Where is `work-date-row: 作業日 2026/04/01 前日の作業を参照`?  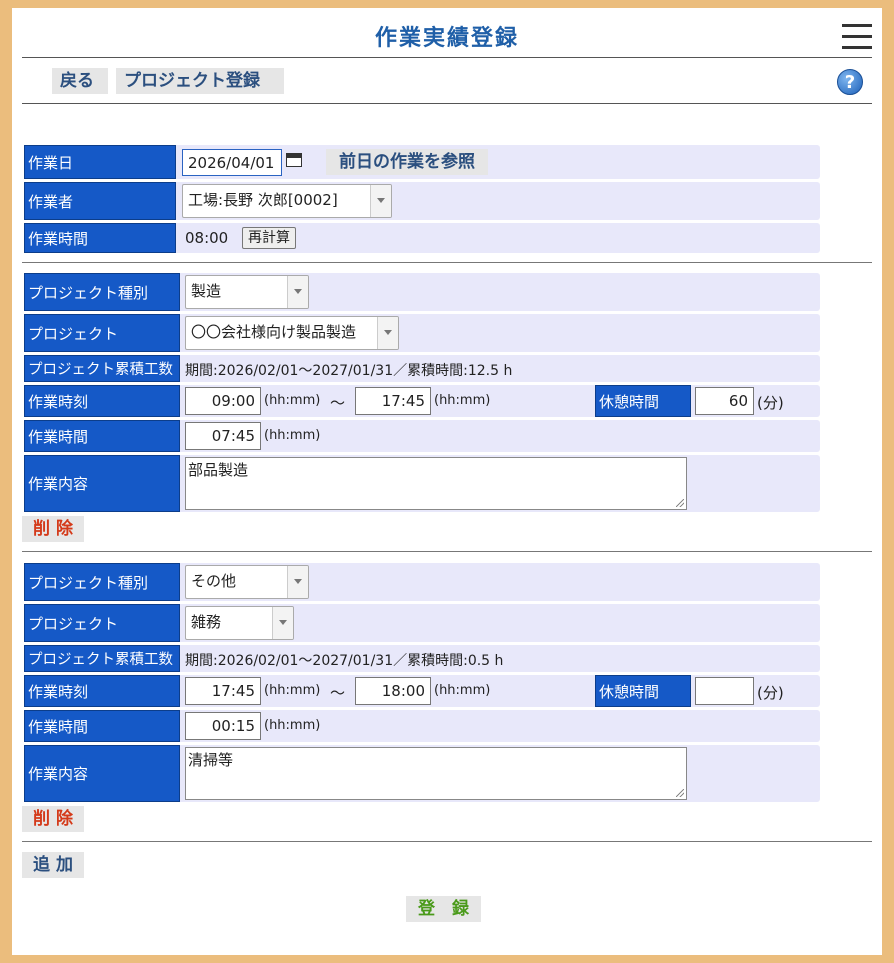 work-date-row: 作業日 2026/04/01 前日の作業を参照 is located at coordinates (422, 162).